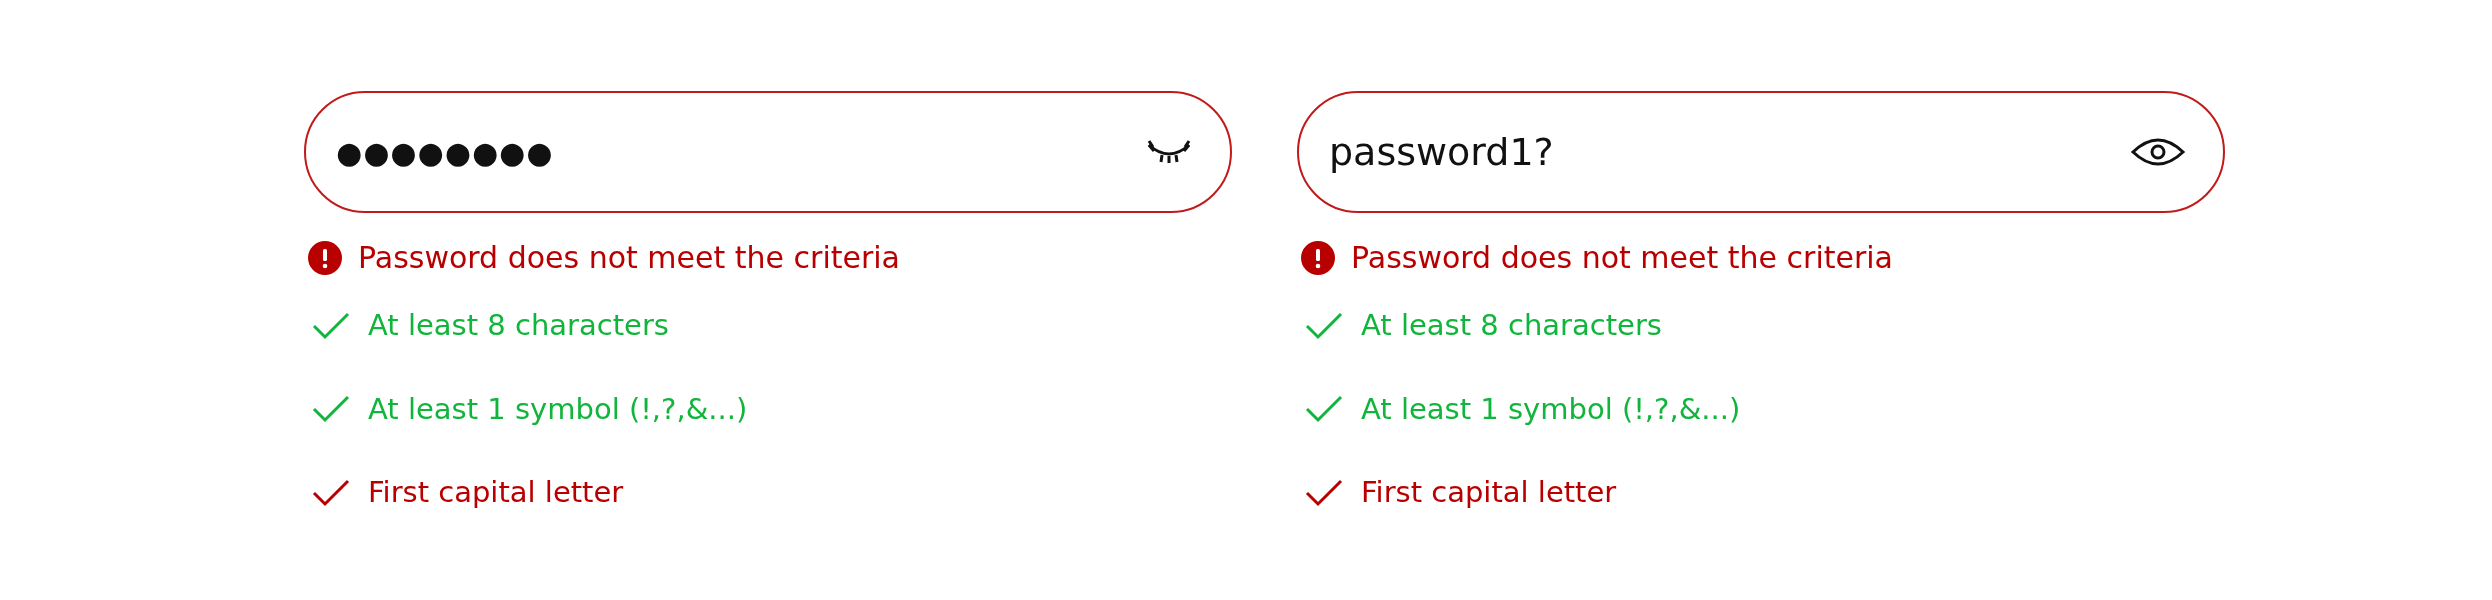 This screenshot has height=600, width=2492. What do you see at coordinates (1761, 152) in the screenshot?
I see `password-field: password1?` at bounding box center [1761, 152].